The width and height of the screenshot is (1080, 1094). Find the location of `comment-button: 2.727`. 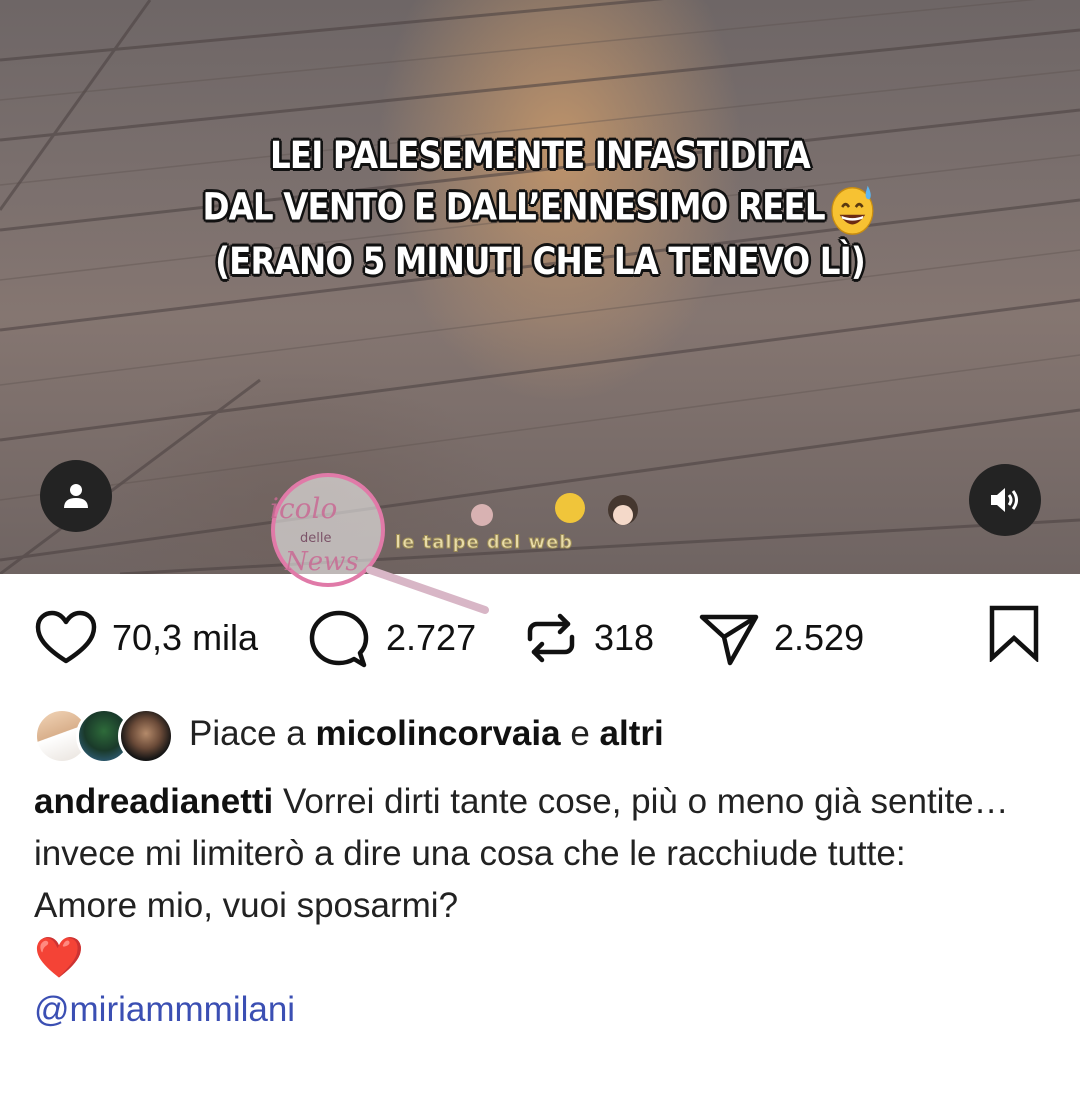

comment-button: 2.727 is located at coordinates (392, 638).